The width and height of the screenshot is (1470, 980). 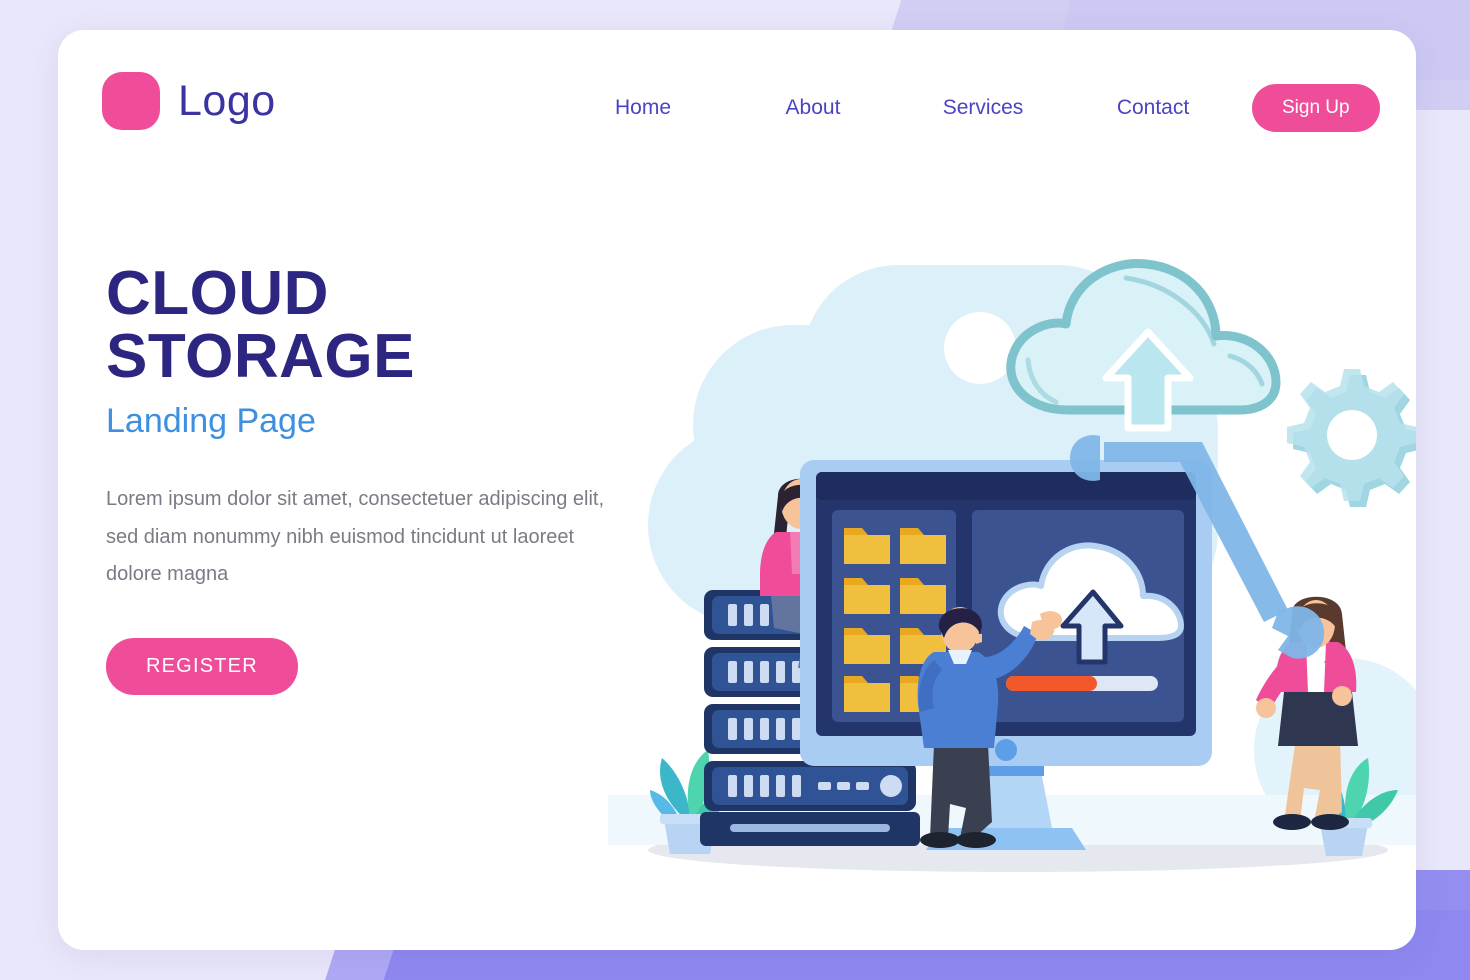 What do you see at coordinates (810, 786) in the screenshot?
I see `server-unit` at bounding box center [810, 786].